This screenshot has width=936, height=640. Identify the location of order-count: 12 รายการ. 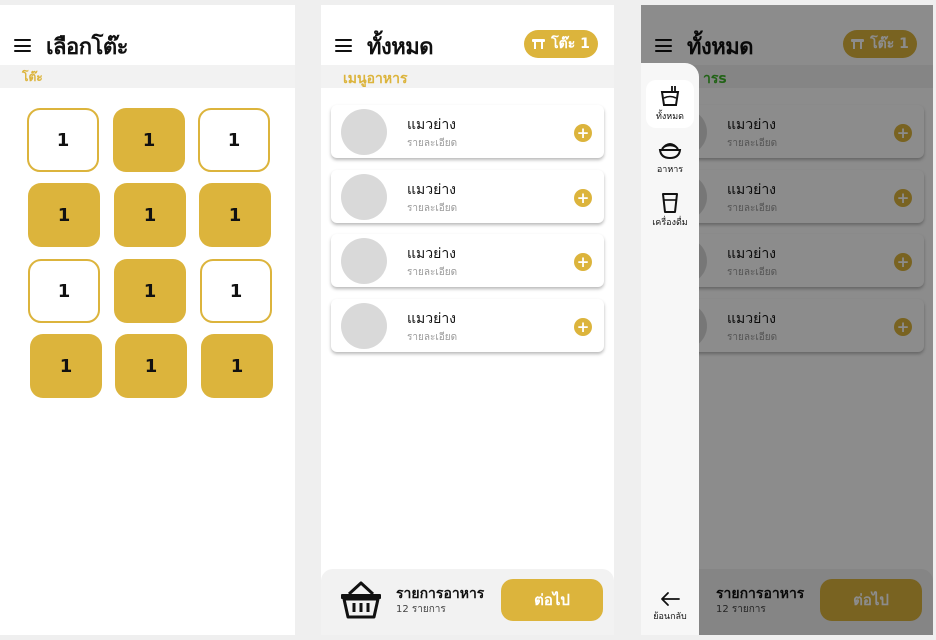
(421, 609).